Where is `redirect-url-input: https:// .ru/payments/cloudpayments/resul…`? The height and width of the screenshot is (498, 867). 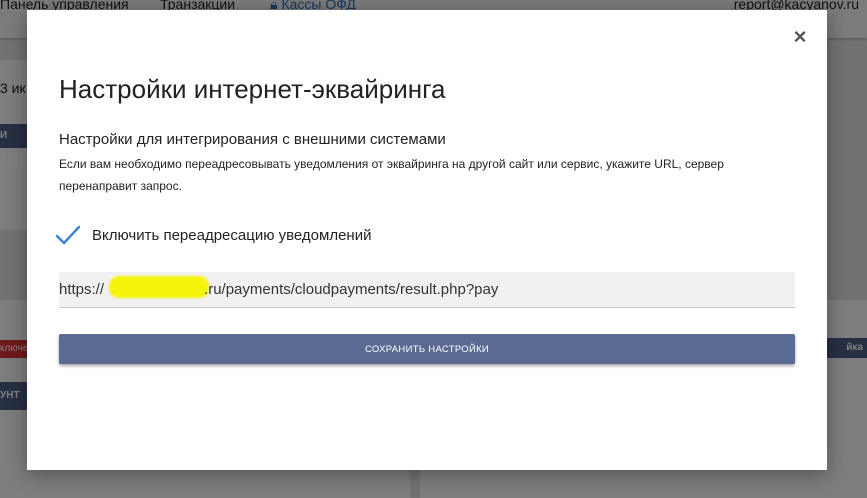 redirect-url-input: https:// .ru/payments/cloudpayments/resul… is located at coordinates (427, 290).